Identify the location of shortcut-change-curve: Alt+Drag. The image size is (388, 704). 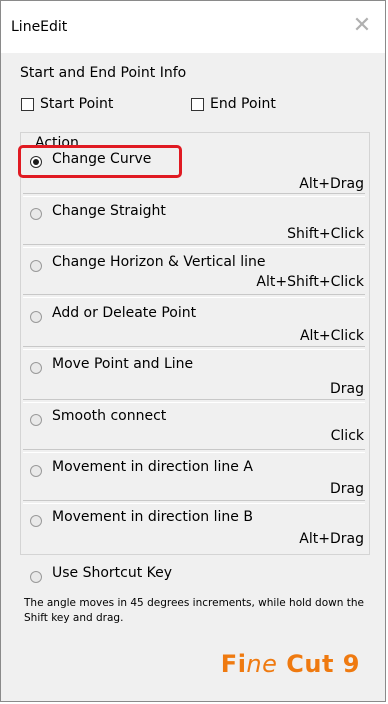
(331, 184).